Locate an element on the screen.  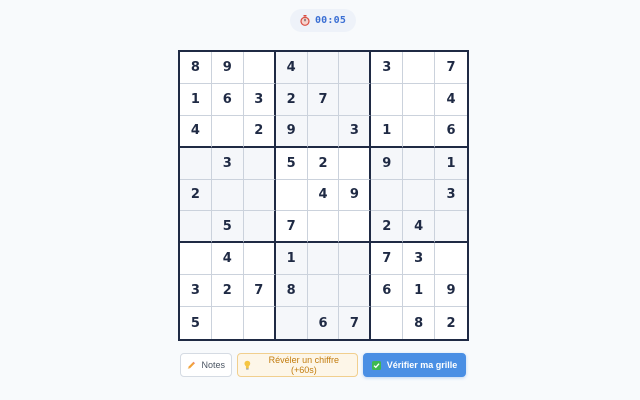
timer-badge: 00:05 is located at coordinates (323, 20).